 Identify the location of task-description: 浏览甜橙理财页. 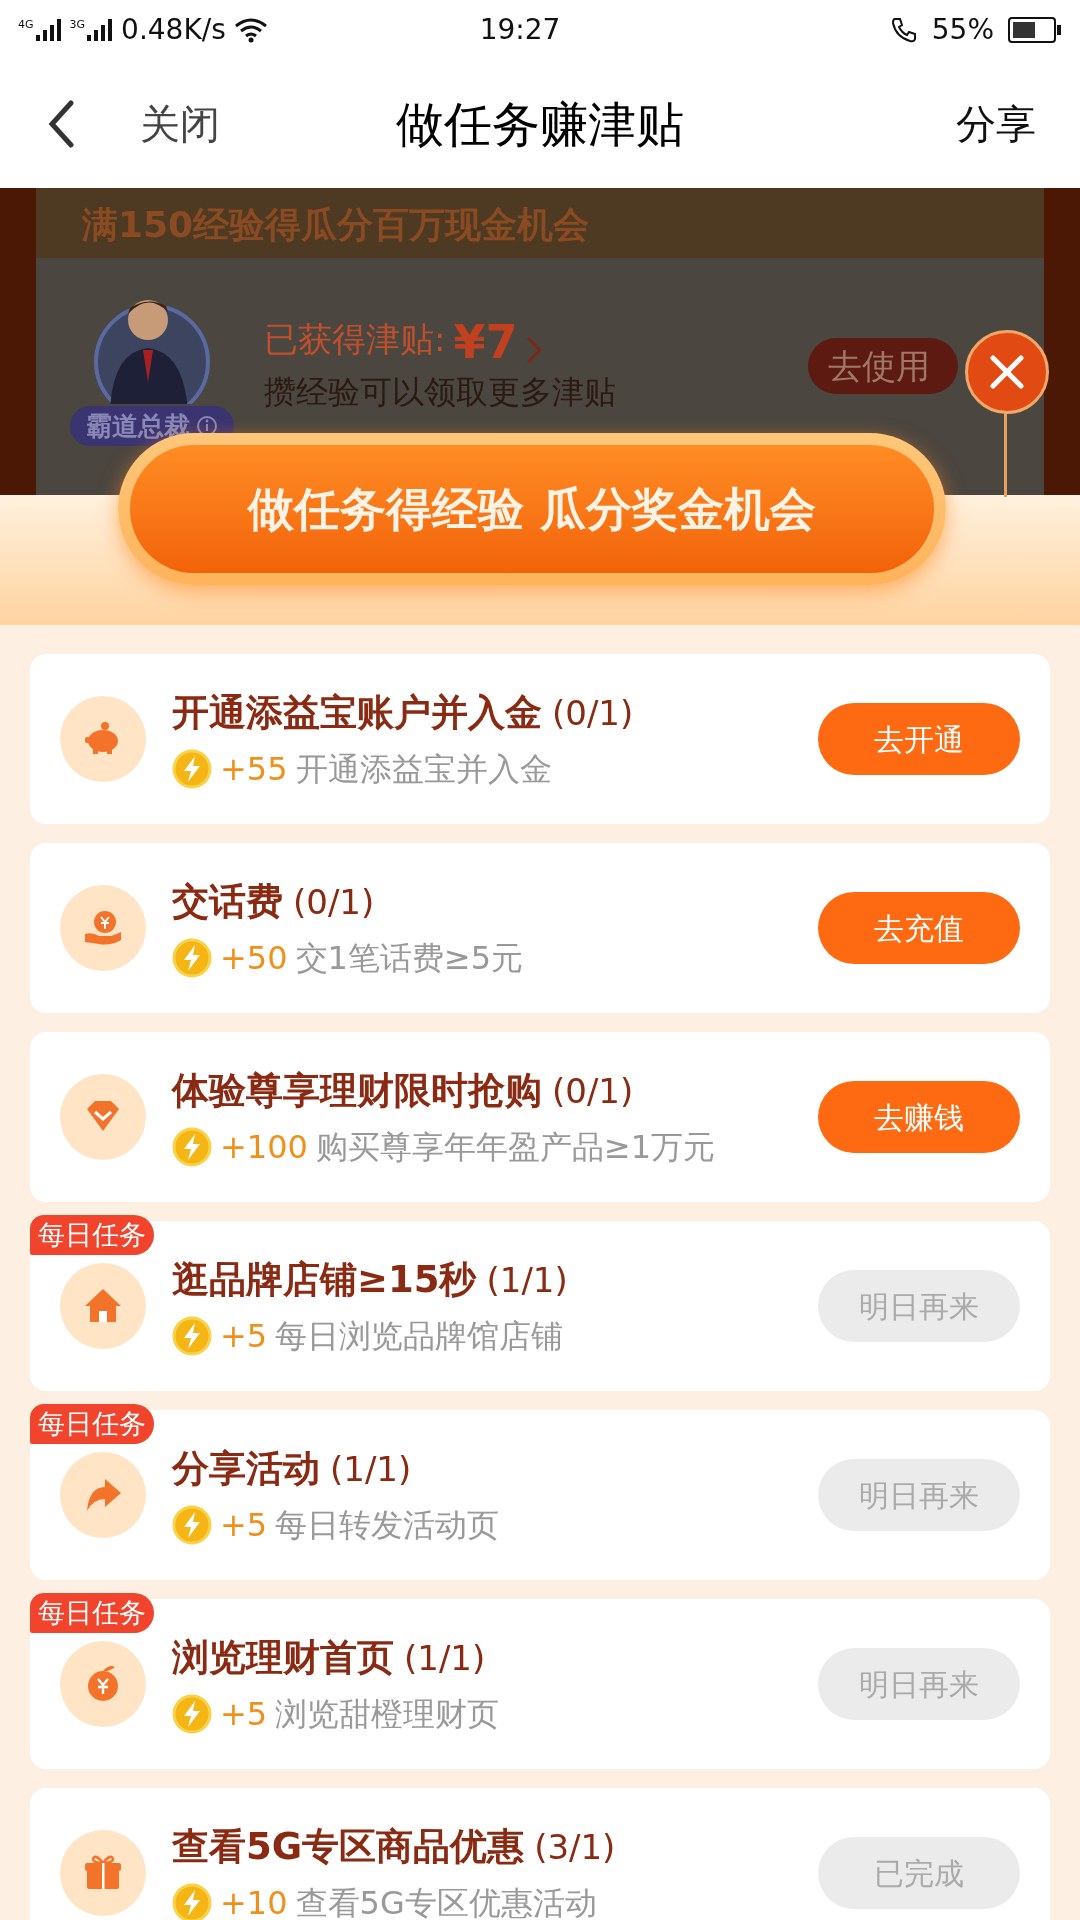
(387, 1714).